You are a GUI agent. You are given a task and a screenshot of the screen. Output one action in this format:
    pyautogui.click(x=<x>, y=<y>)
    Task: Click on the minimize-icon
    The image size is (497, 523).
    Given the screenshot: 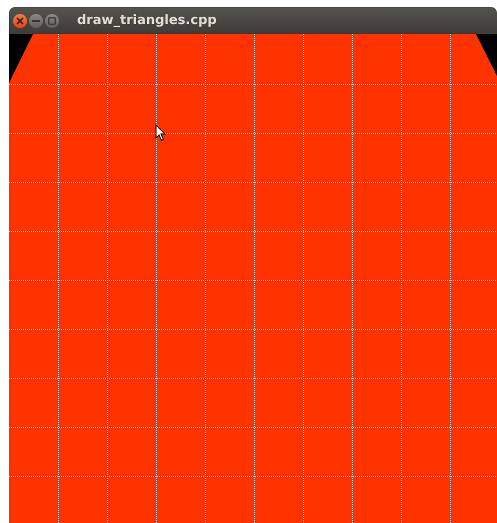 What is the action you would take?
    pyautogui.click(x=36, y=21)
    